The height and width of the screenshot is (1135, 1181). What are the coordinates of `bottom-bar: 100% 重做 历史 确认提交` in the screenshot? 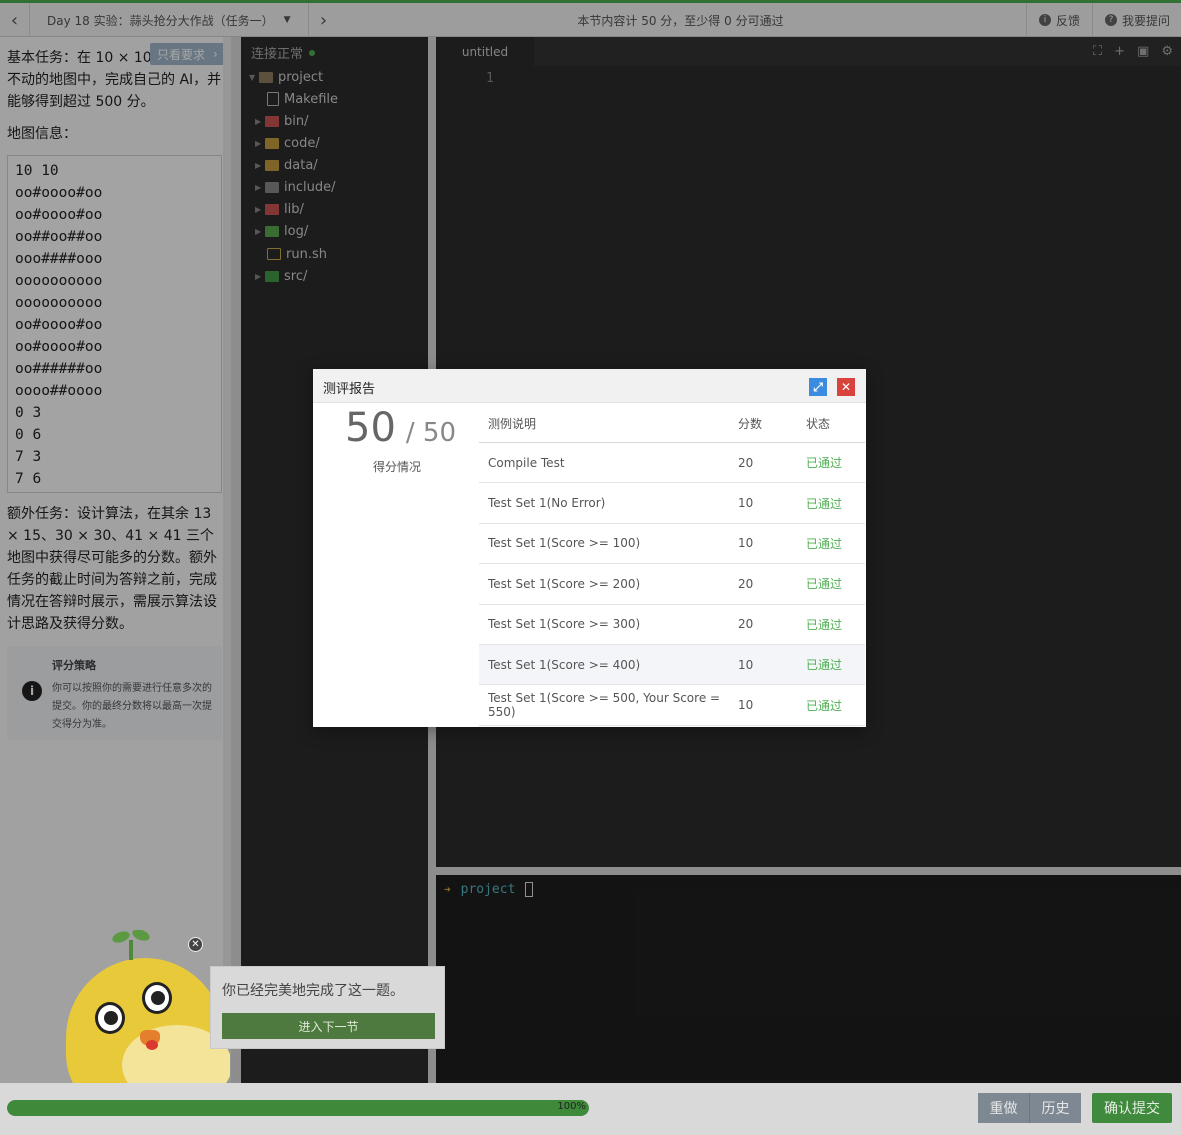 It's located at (590, 1109).